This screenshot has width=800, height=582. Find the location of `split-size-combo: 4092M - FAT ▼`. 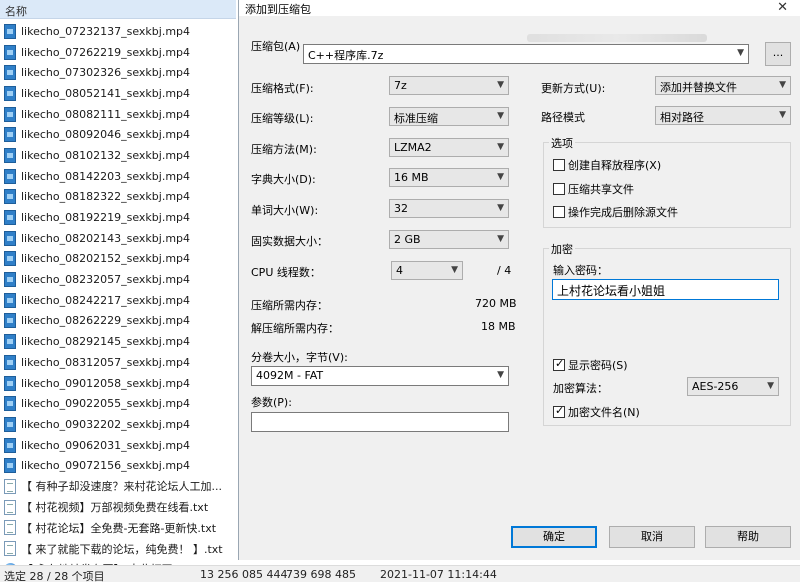

split-size-combo: 4092M - FAT ▼ is located at coordinates (380, 376).